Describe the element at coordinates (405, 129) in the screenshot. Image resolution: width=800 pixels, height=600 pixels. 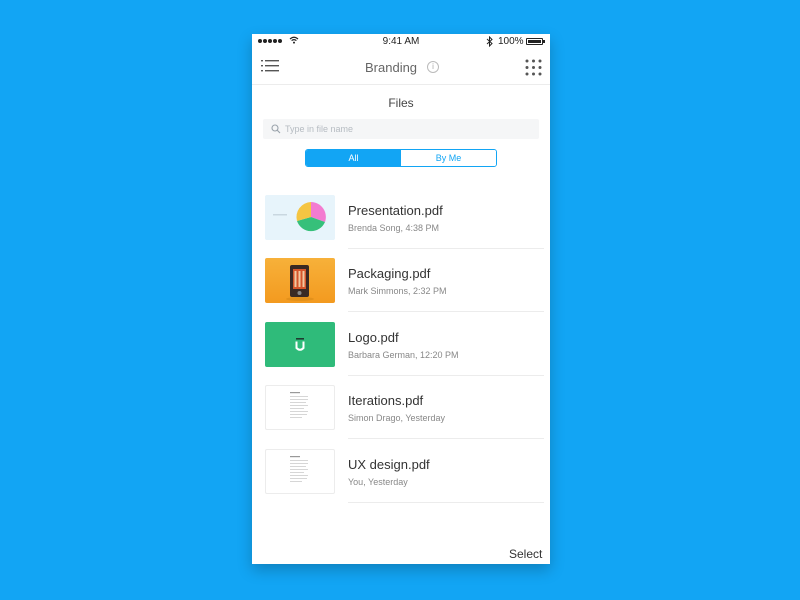
I see `search-input` at that location.